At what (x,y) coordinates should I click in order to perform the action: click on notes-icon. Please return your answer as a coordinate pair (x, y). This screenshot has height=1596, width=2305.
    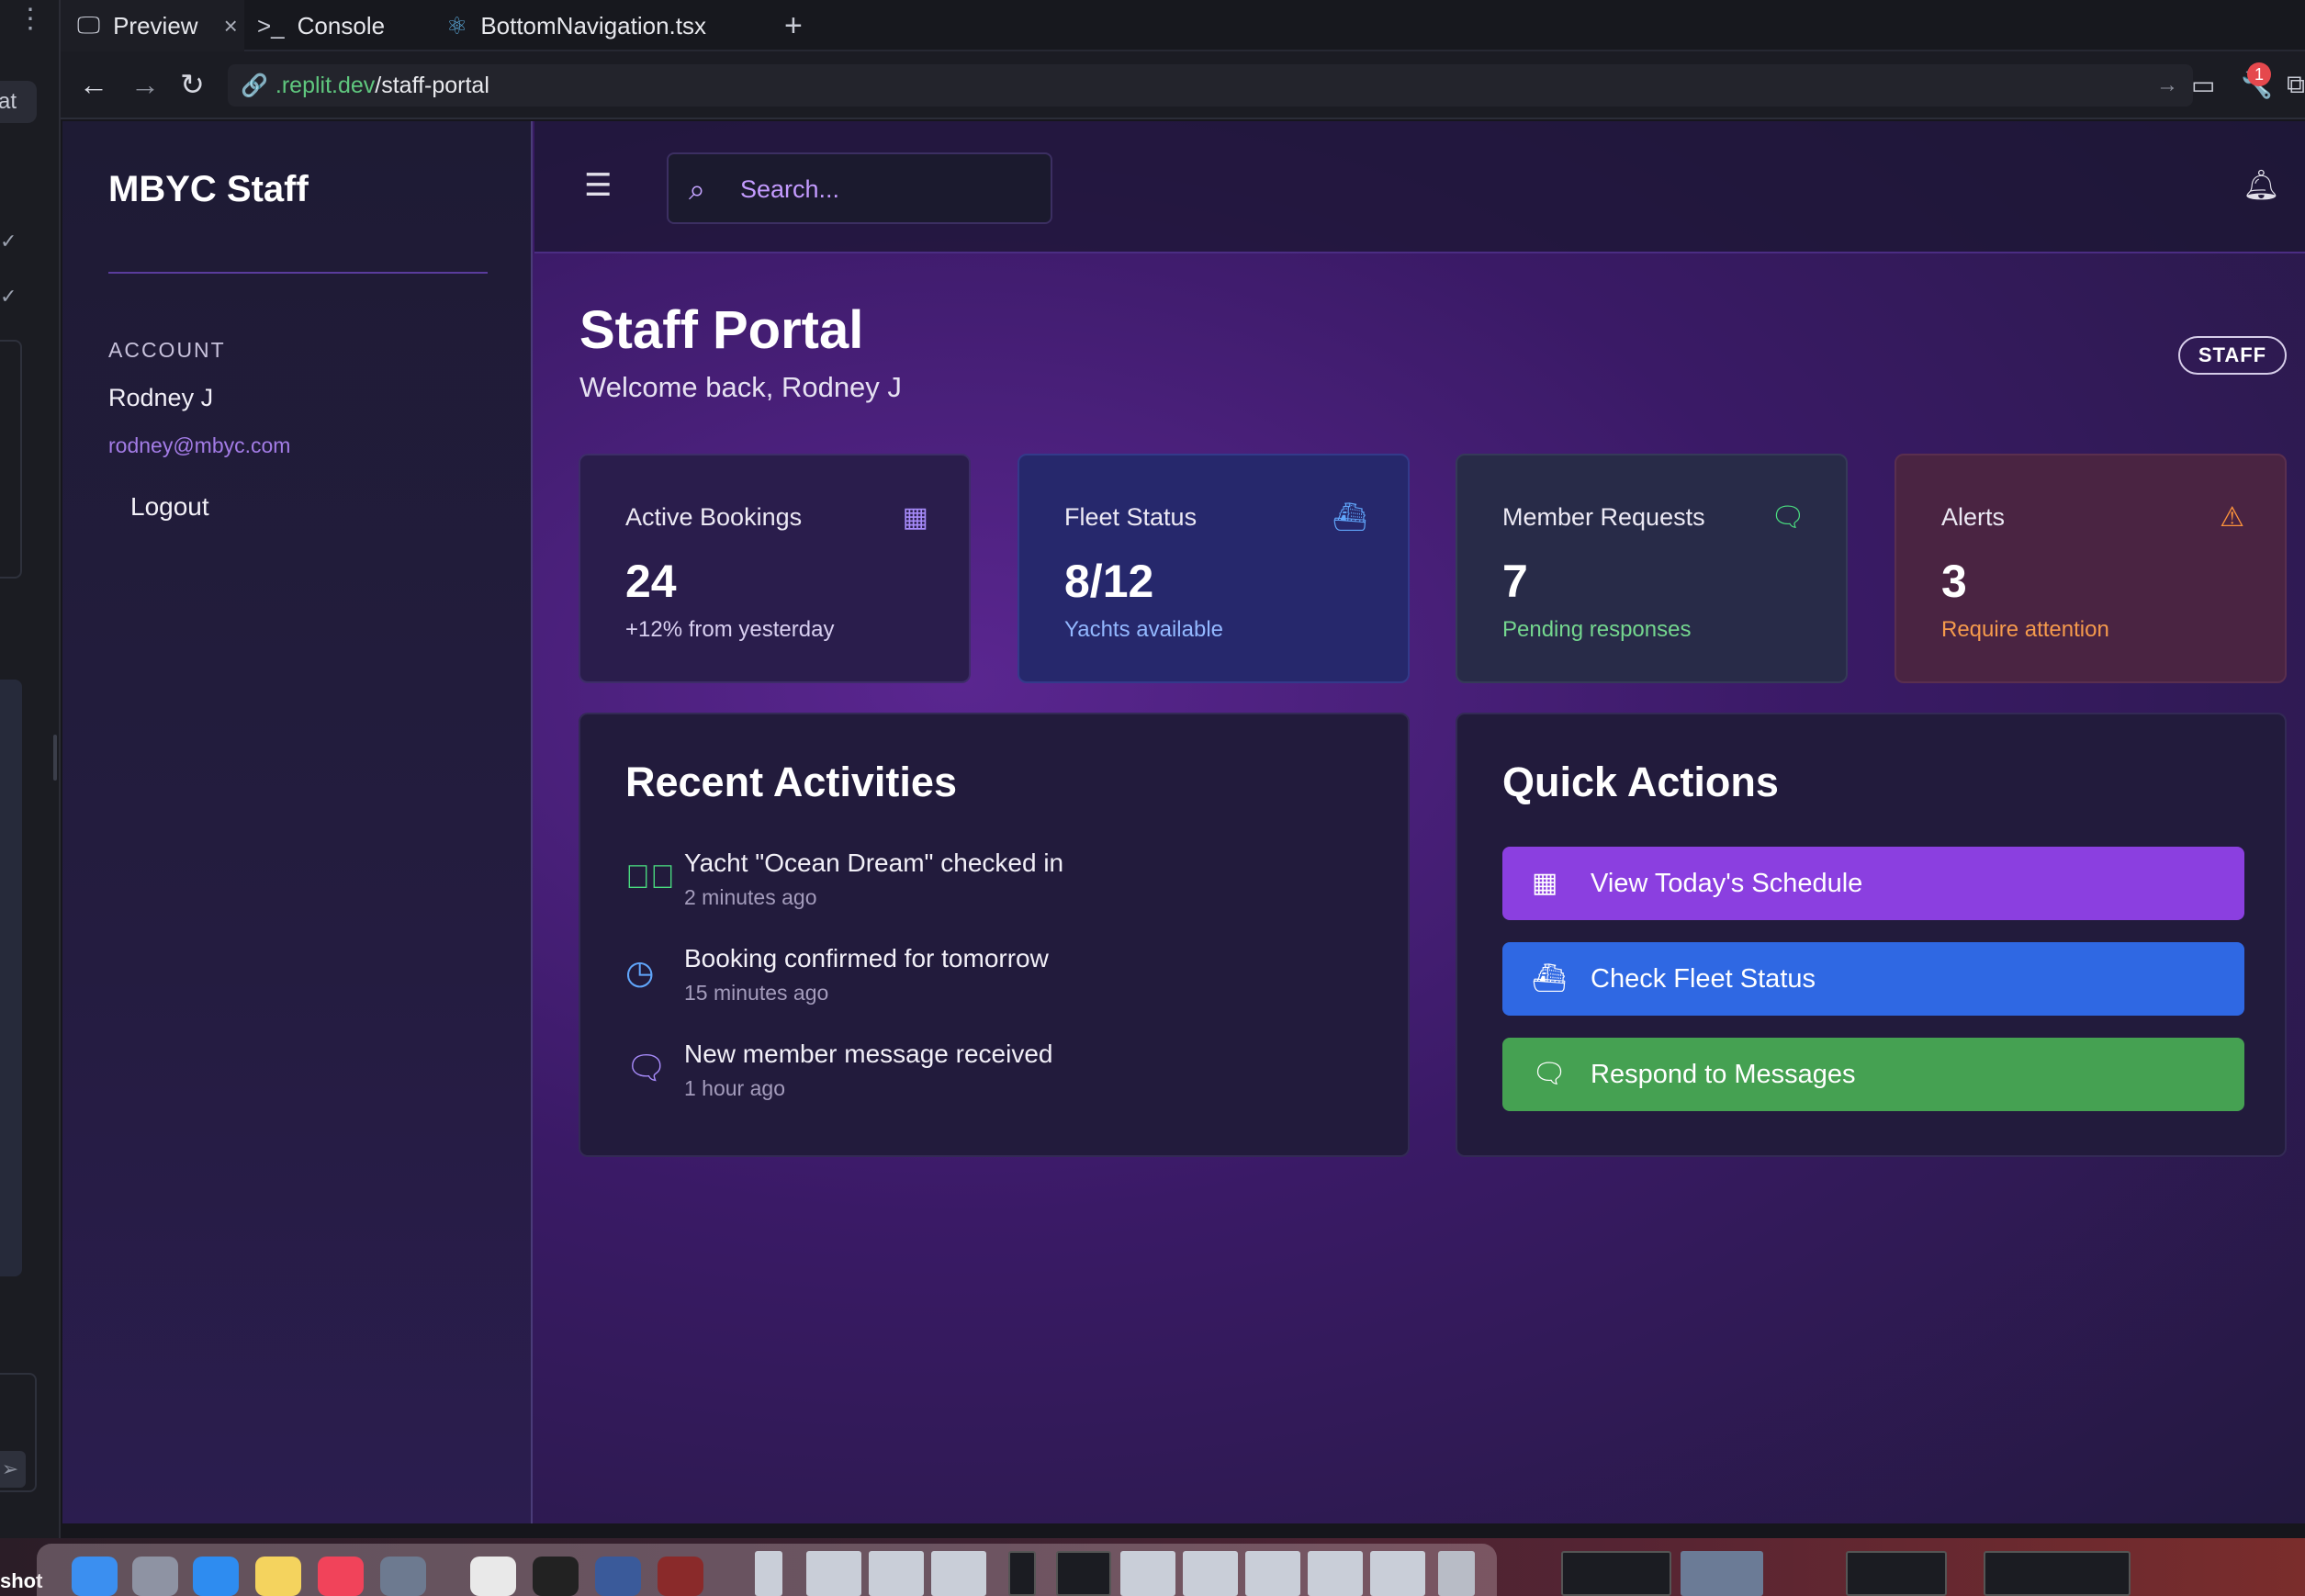
    Looking at the image, I should click on (278, 1576).